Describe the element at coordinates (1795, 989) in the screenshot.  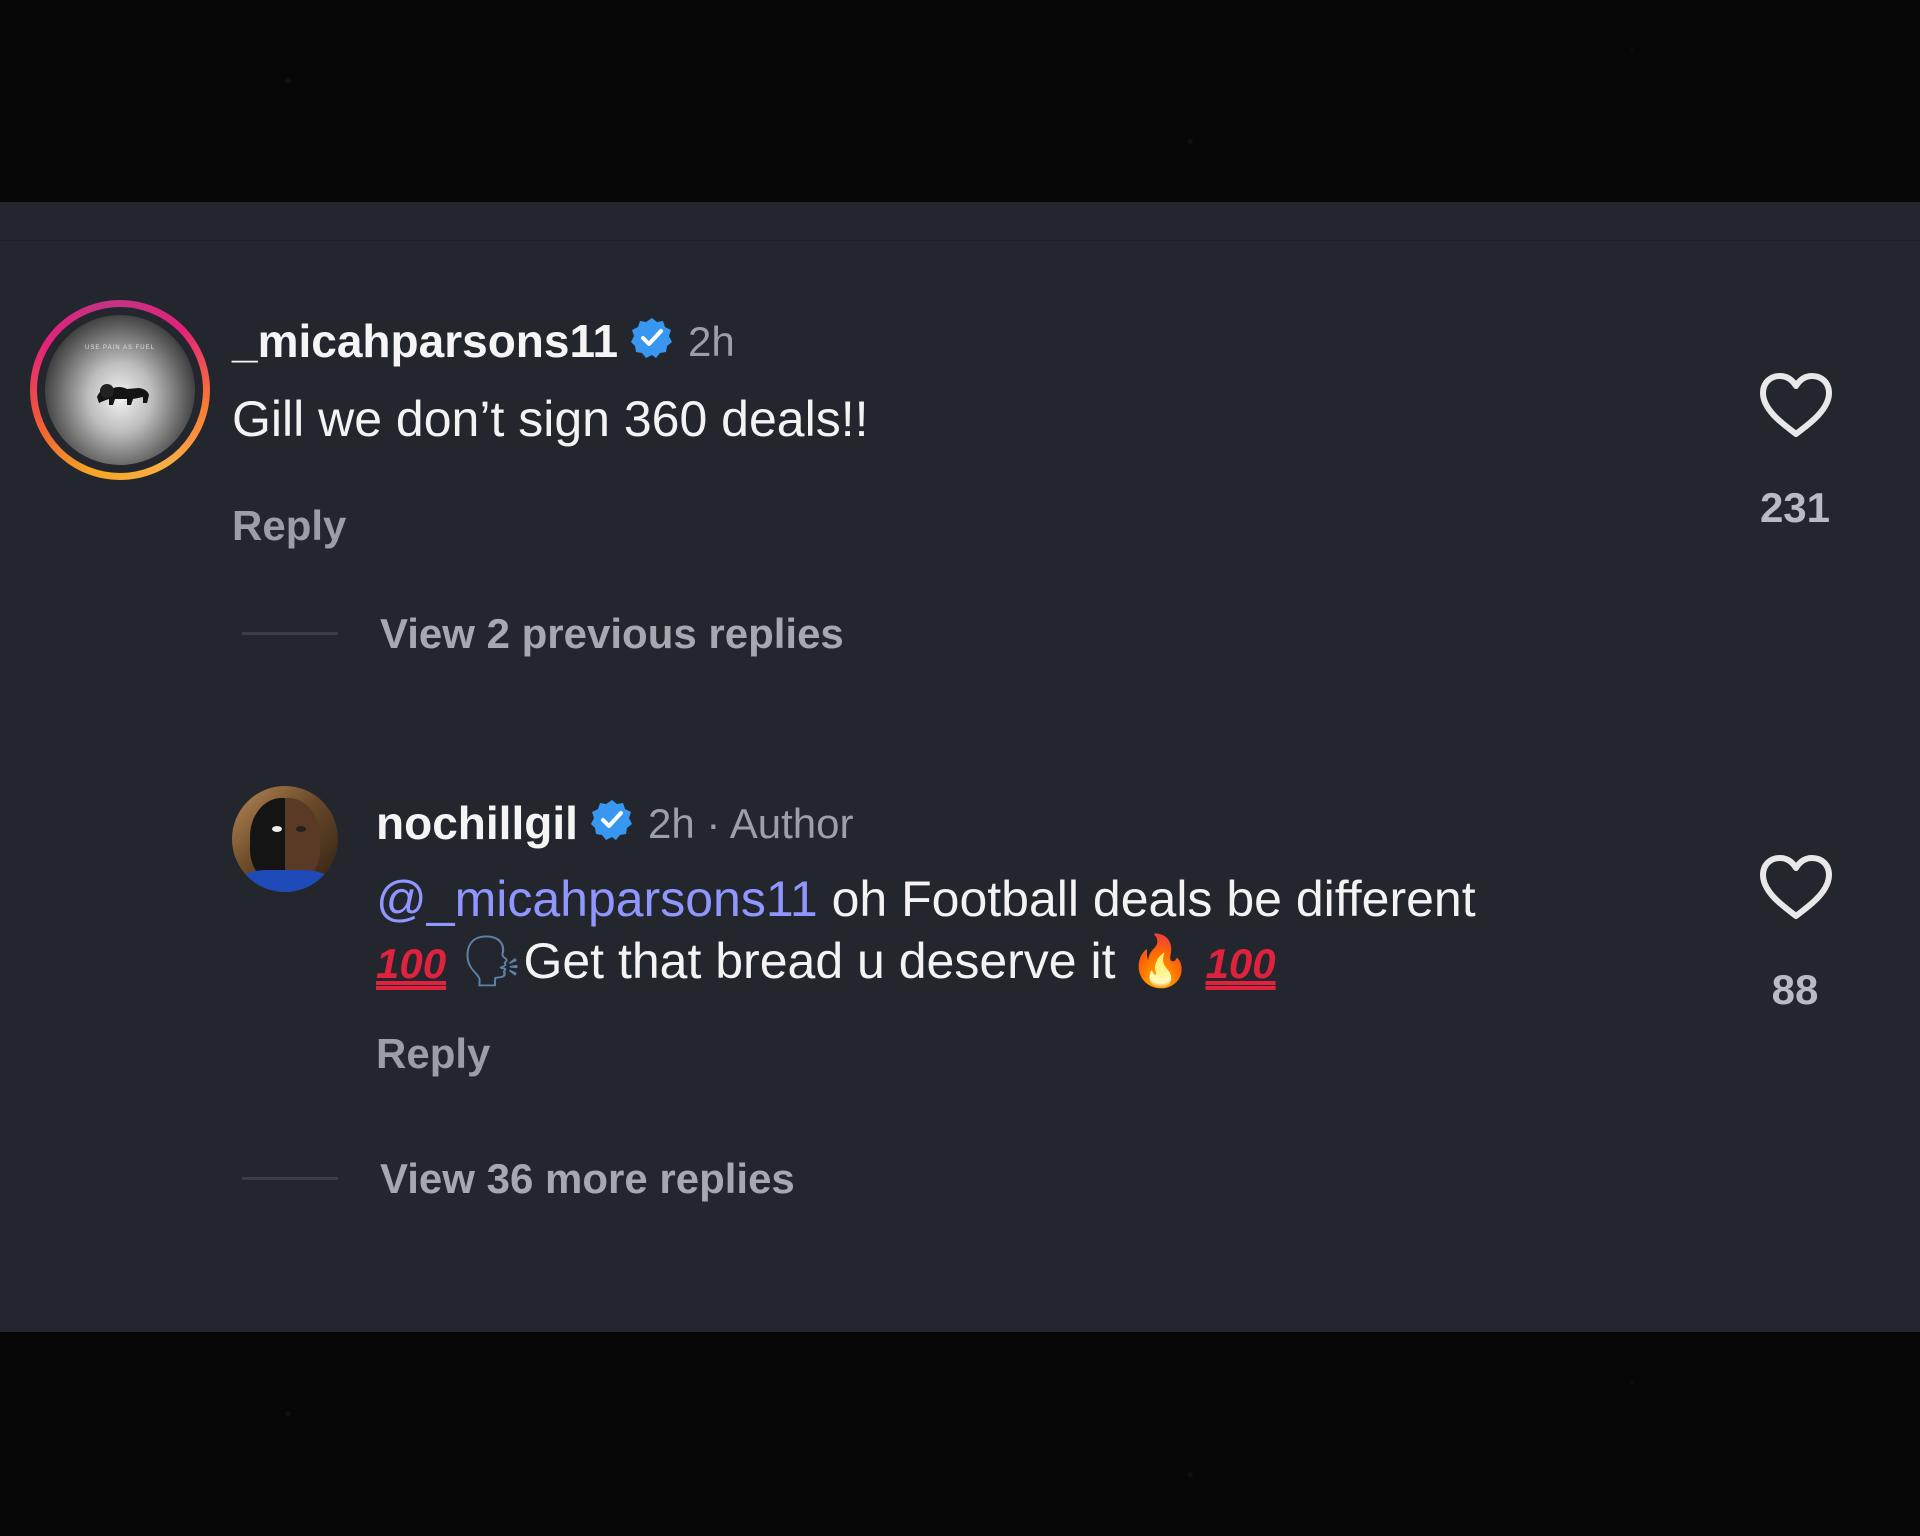
I see `like-count: 88` at that location.